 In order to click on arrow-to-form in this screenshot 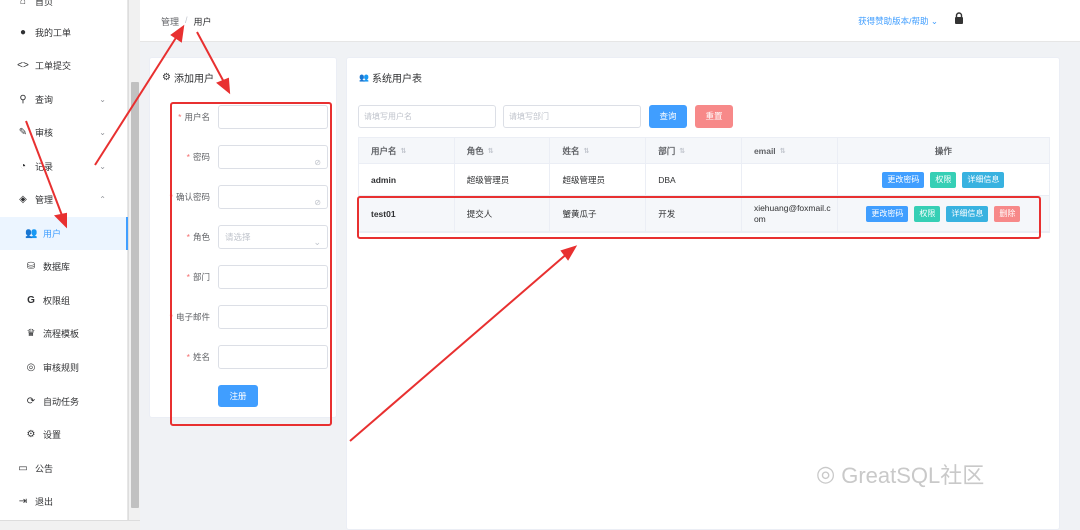, I will do `click(211, 58)`.